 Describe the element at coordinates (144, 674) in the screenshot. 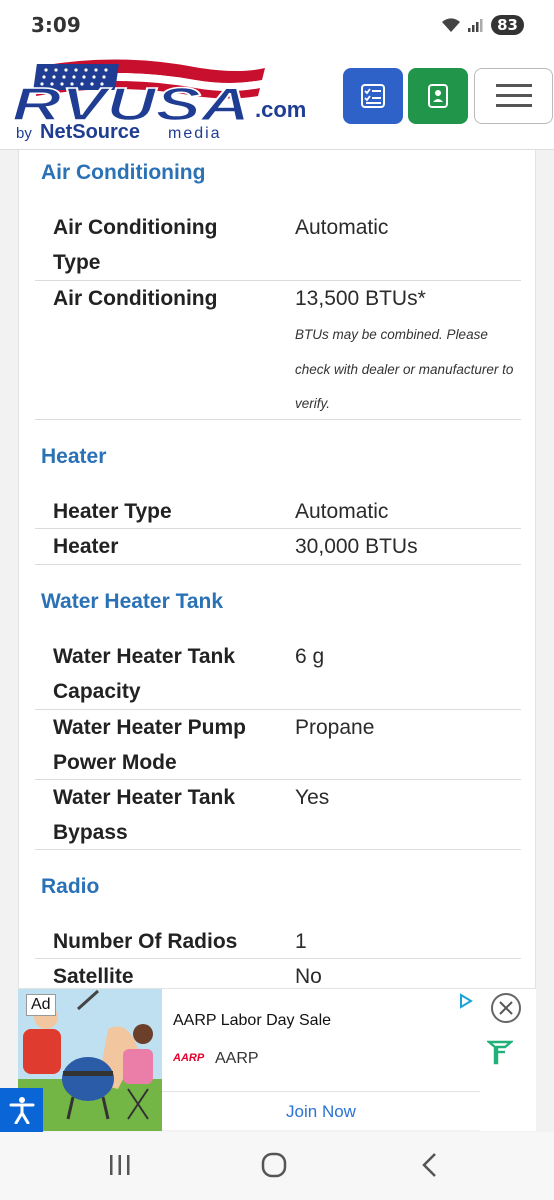

I see `spec-label: Water Heater Tank Capacity` at that location.